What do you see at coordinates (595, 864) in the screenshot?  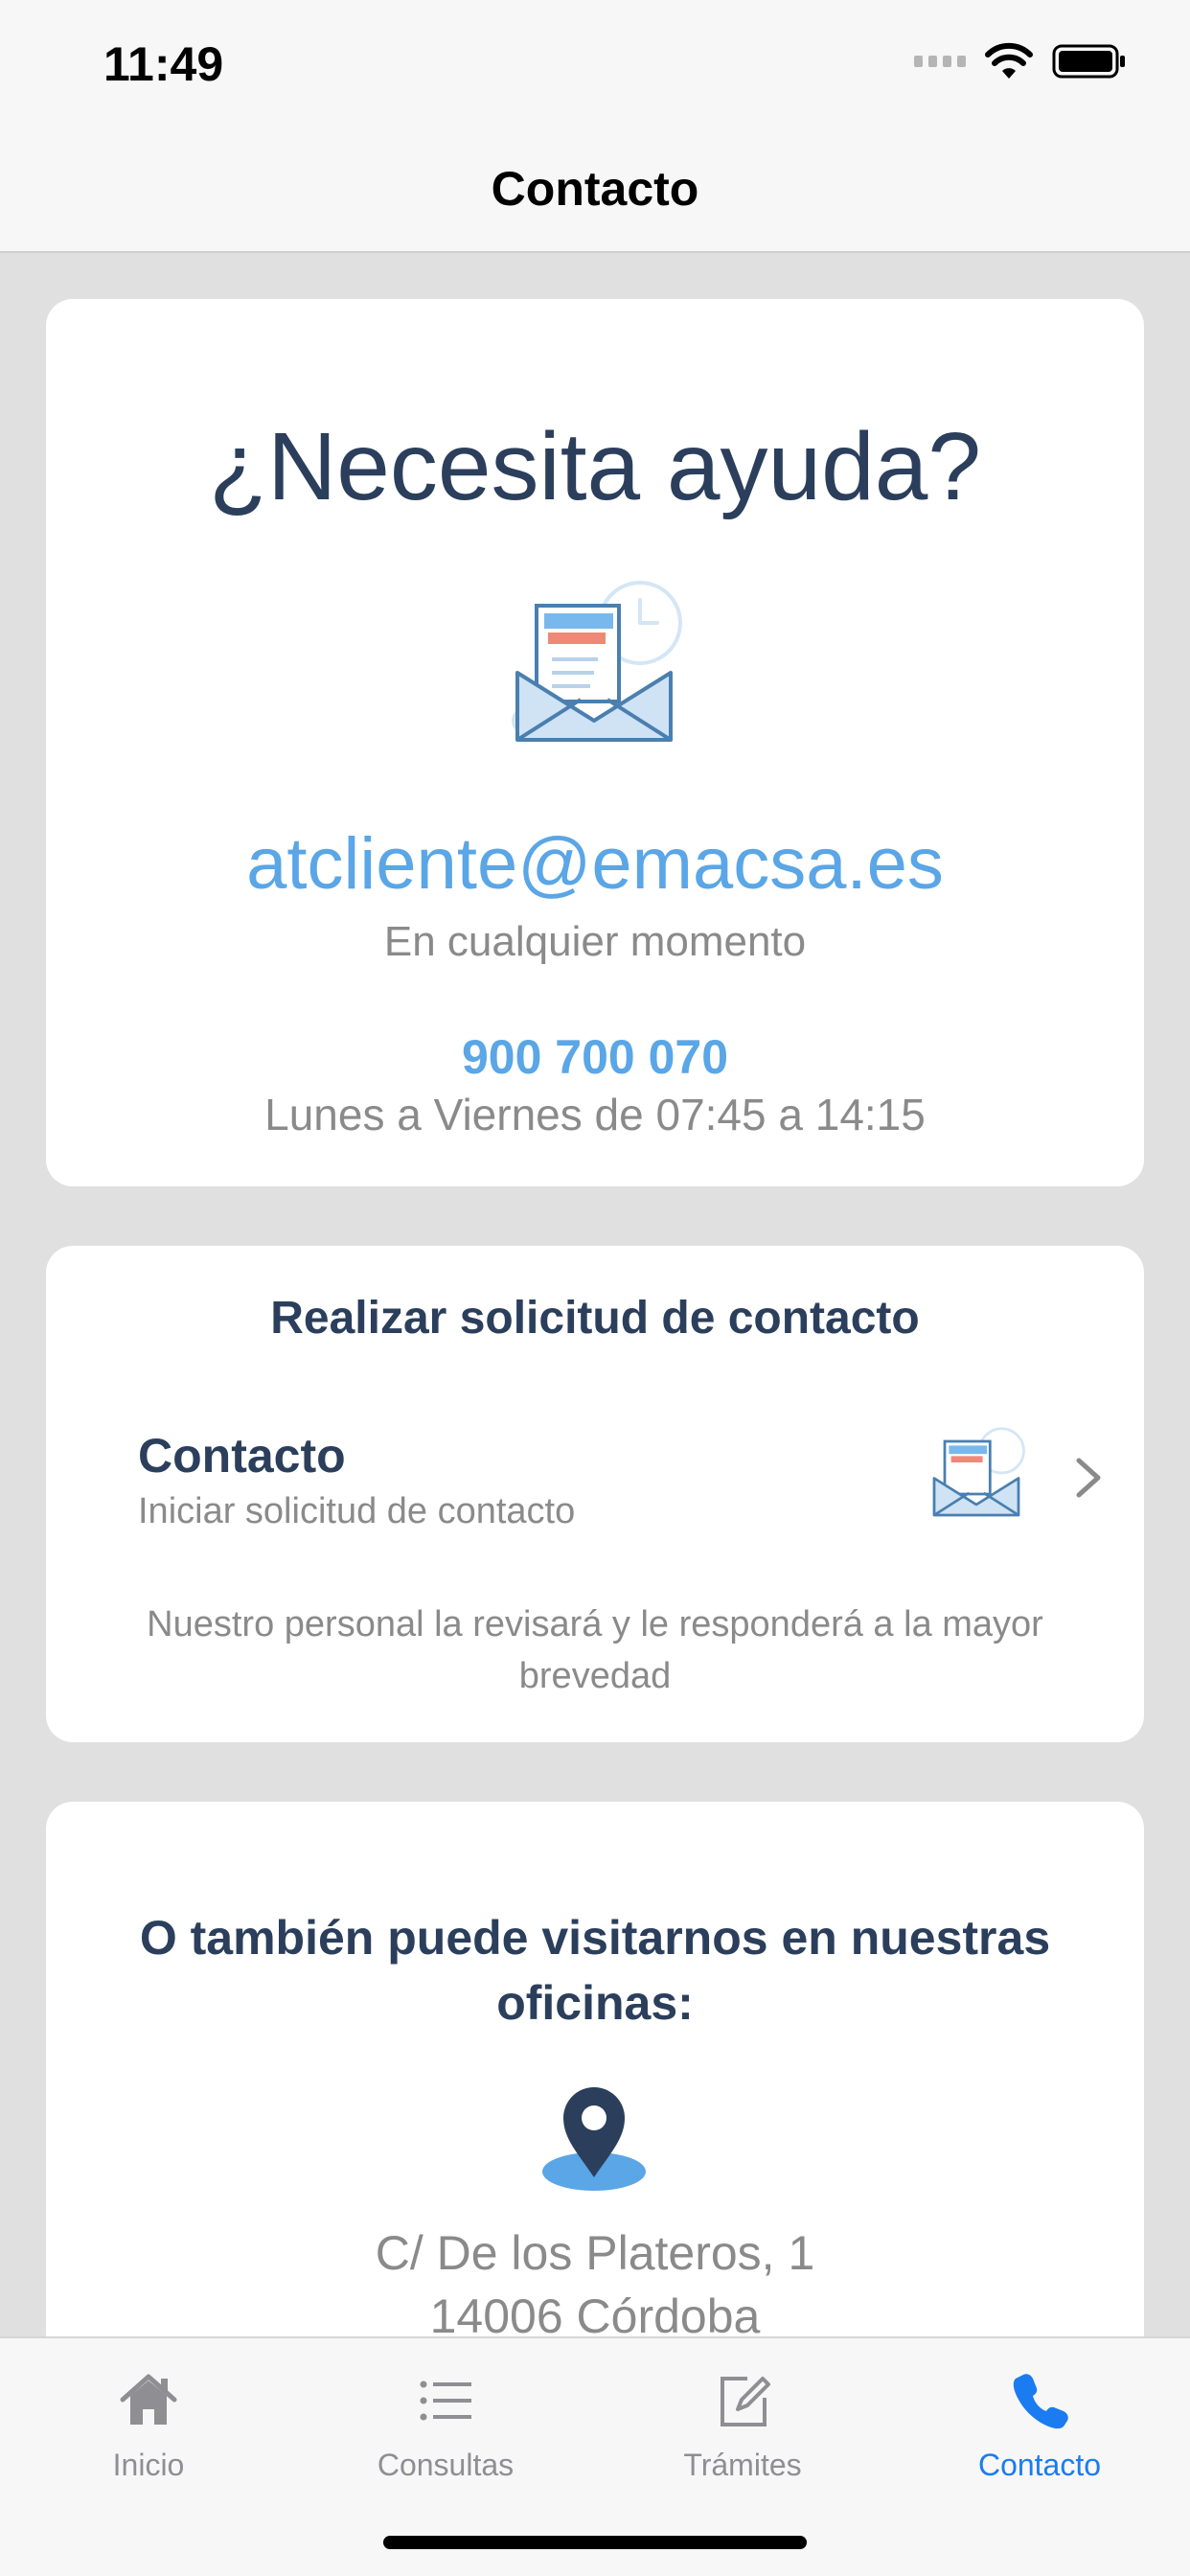 I see `support-email-link: atcliente@emacsa.es` at bounding box center [595, 864].